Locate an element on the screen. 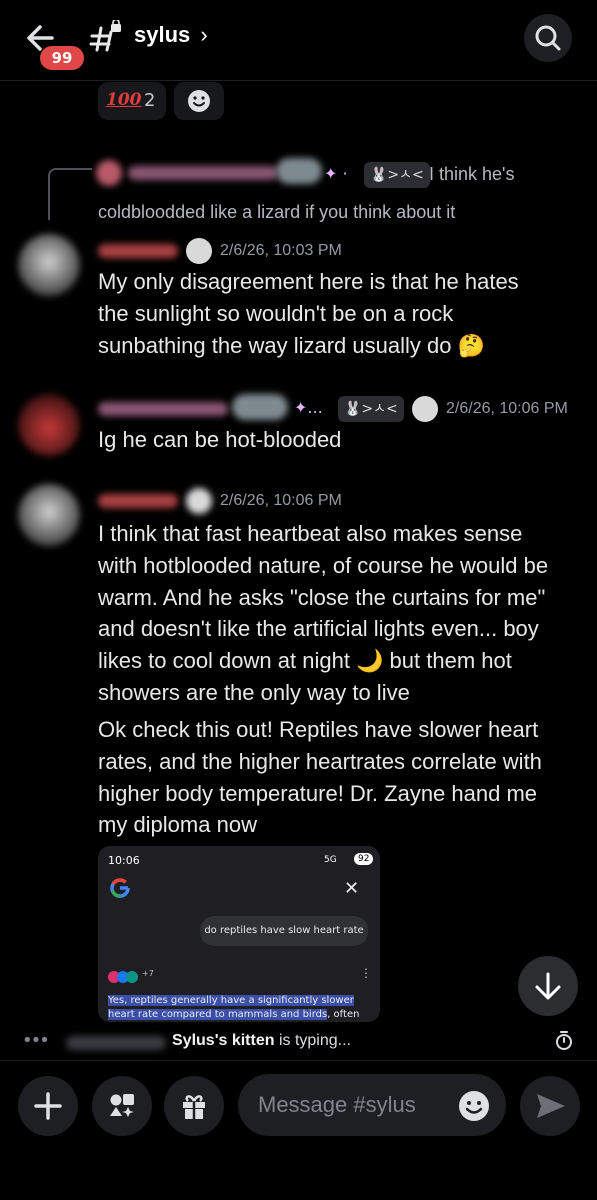 This screenshot has width=597, height=1200. apps-button is located at coordinates (122, 1106).